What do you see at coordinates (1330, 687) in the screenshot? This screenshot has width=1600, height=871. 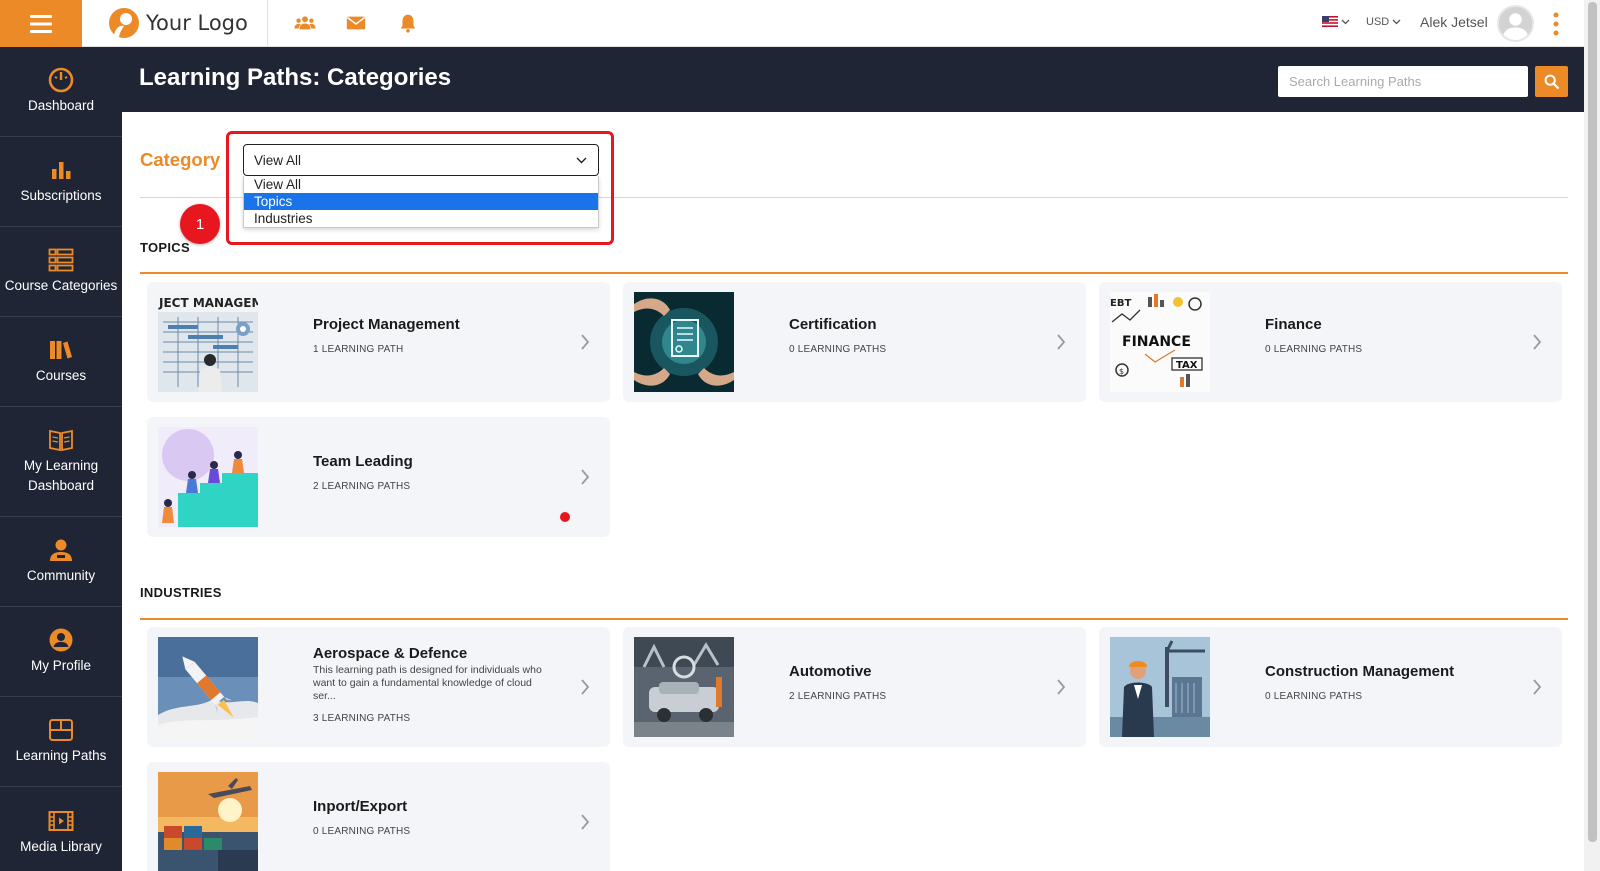 I see `card-construction-management: Construction Management 0 LEARNING PATHS` at bounding box center [1330, 687].